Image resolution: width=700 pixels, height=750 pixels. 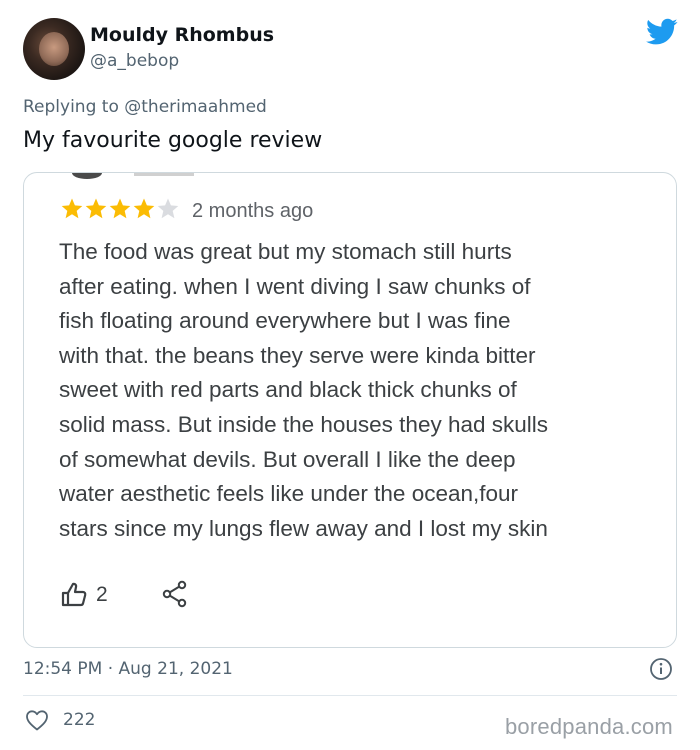 I want to click on replying-to: Replying to @therimaahmed, so click(x=145, y=107).